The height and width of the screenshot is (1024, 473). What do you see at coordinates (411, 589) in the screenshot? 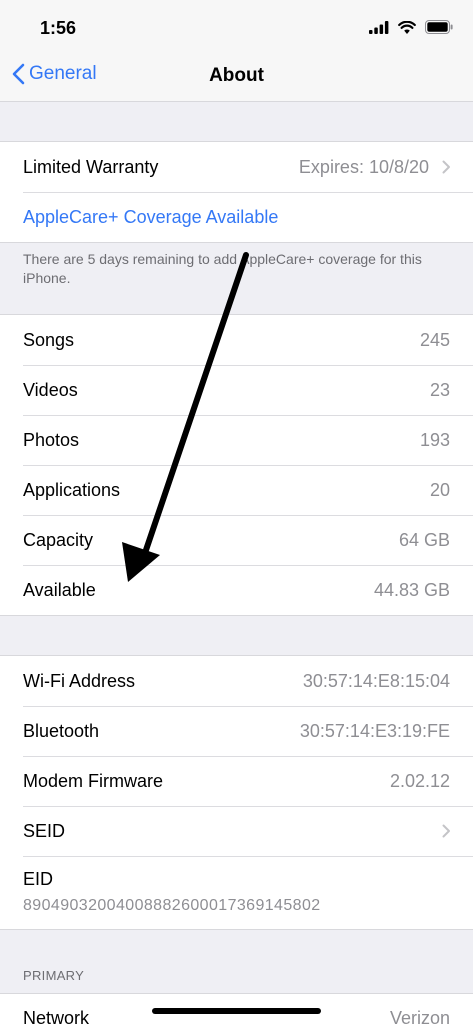
I see `available-value: 44.83 GB` at bounding box center [411, 589].